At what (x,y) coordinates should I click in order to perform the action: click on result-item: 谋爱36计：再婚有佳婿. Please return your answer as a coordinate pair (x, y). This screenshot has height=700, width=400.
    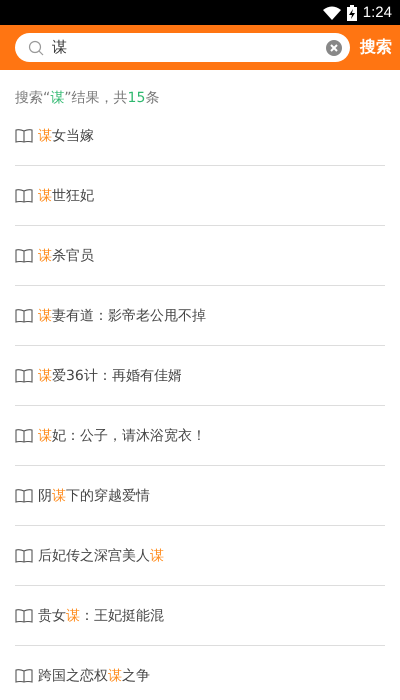
    Looking at the image, I should click on (200, 376).